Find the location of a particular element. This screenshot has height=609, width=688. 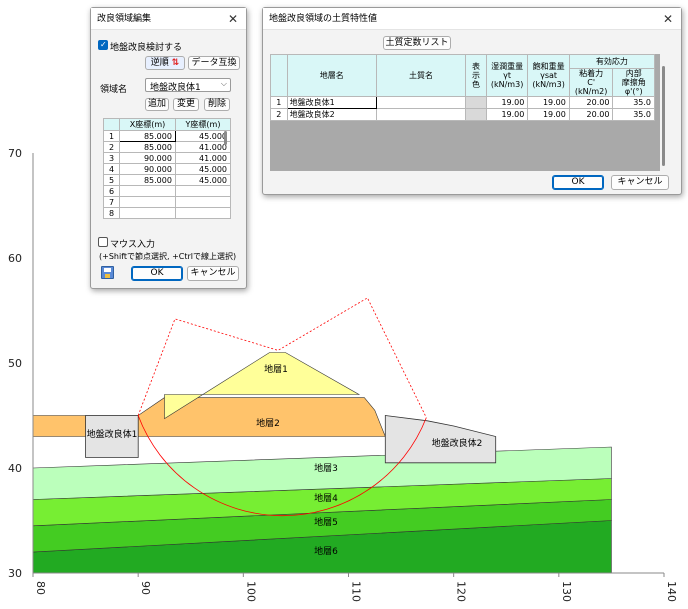

table-row: 4 90.000 45.000 is located at coordinates (167, 169).